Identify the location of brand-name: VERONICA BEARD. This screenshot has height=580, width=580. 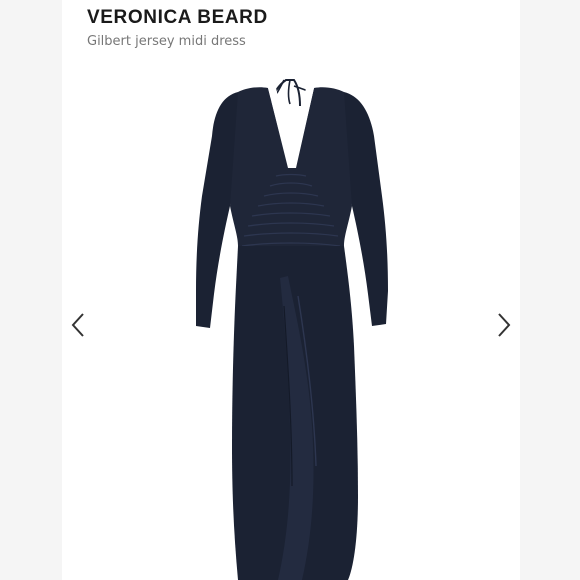
(177, 18).